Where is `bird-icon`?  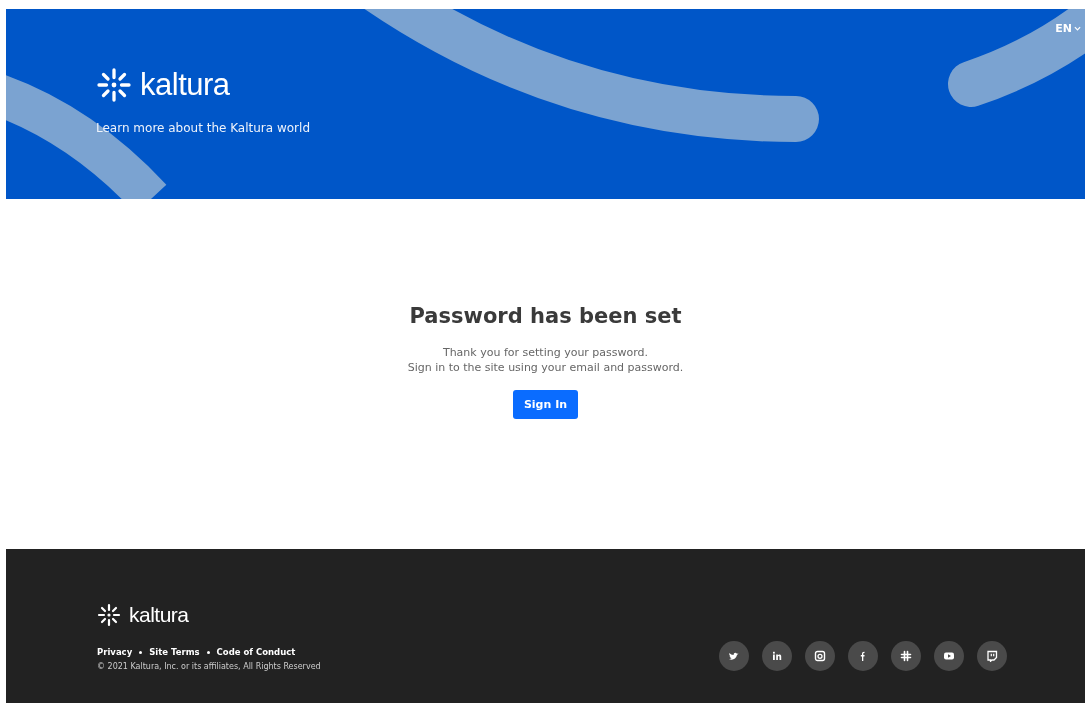 bird-icon is located at coordinates (734, 656).